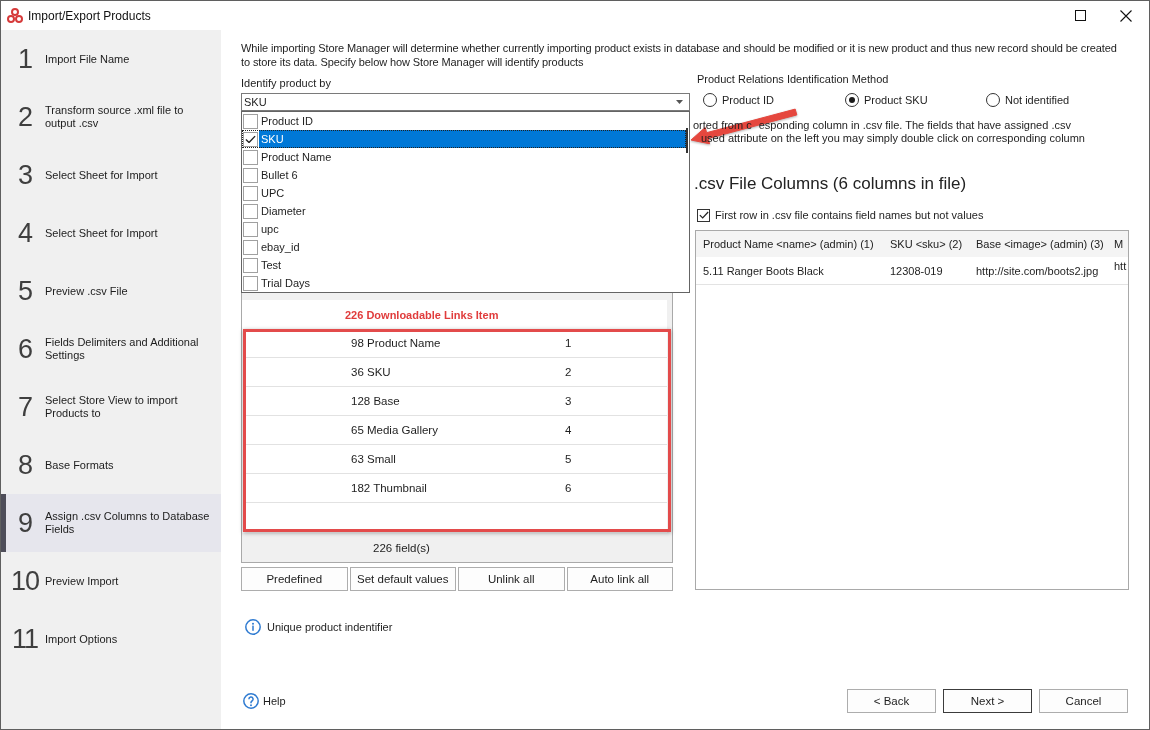  What do you see at coordinates (568, 343) in the screenshot?
I see `table-cell: 1` at bounding box center [568, 343].